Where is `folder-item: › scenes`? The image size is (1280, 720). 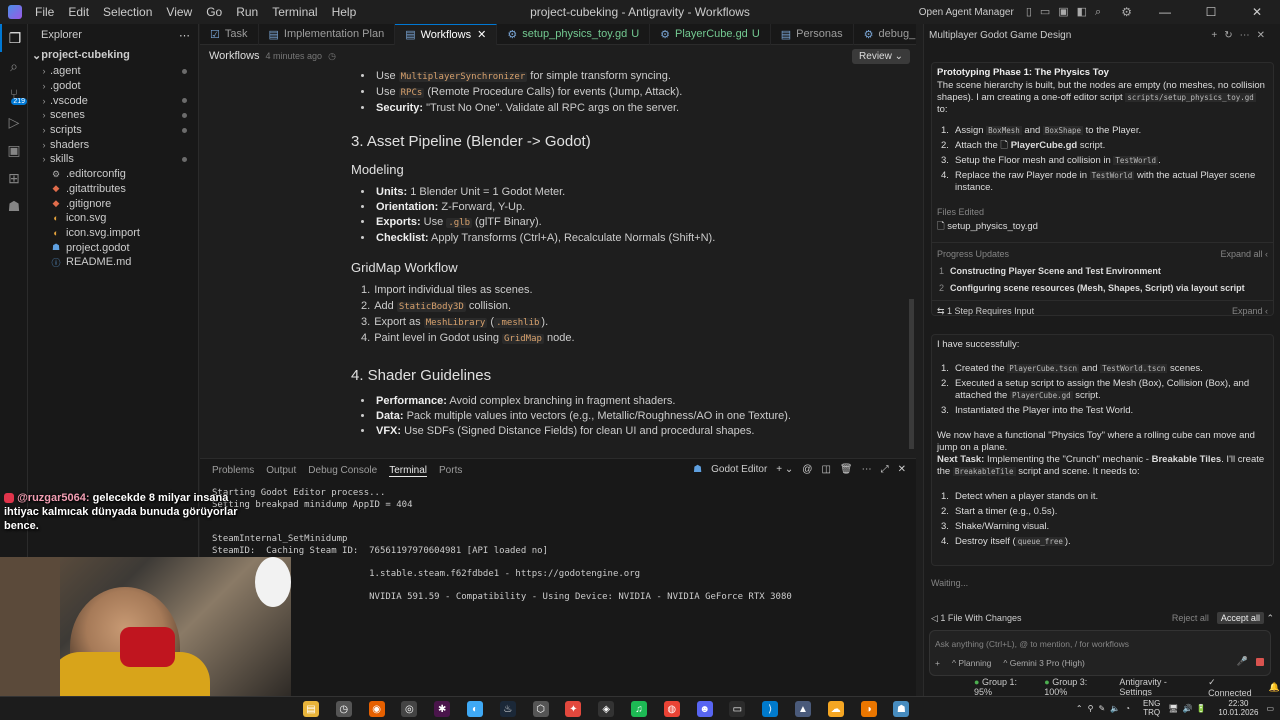 folder-item: › scenes is located at coordinates (113, 115).